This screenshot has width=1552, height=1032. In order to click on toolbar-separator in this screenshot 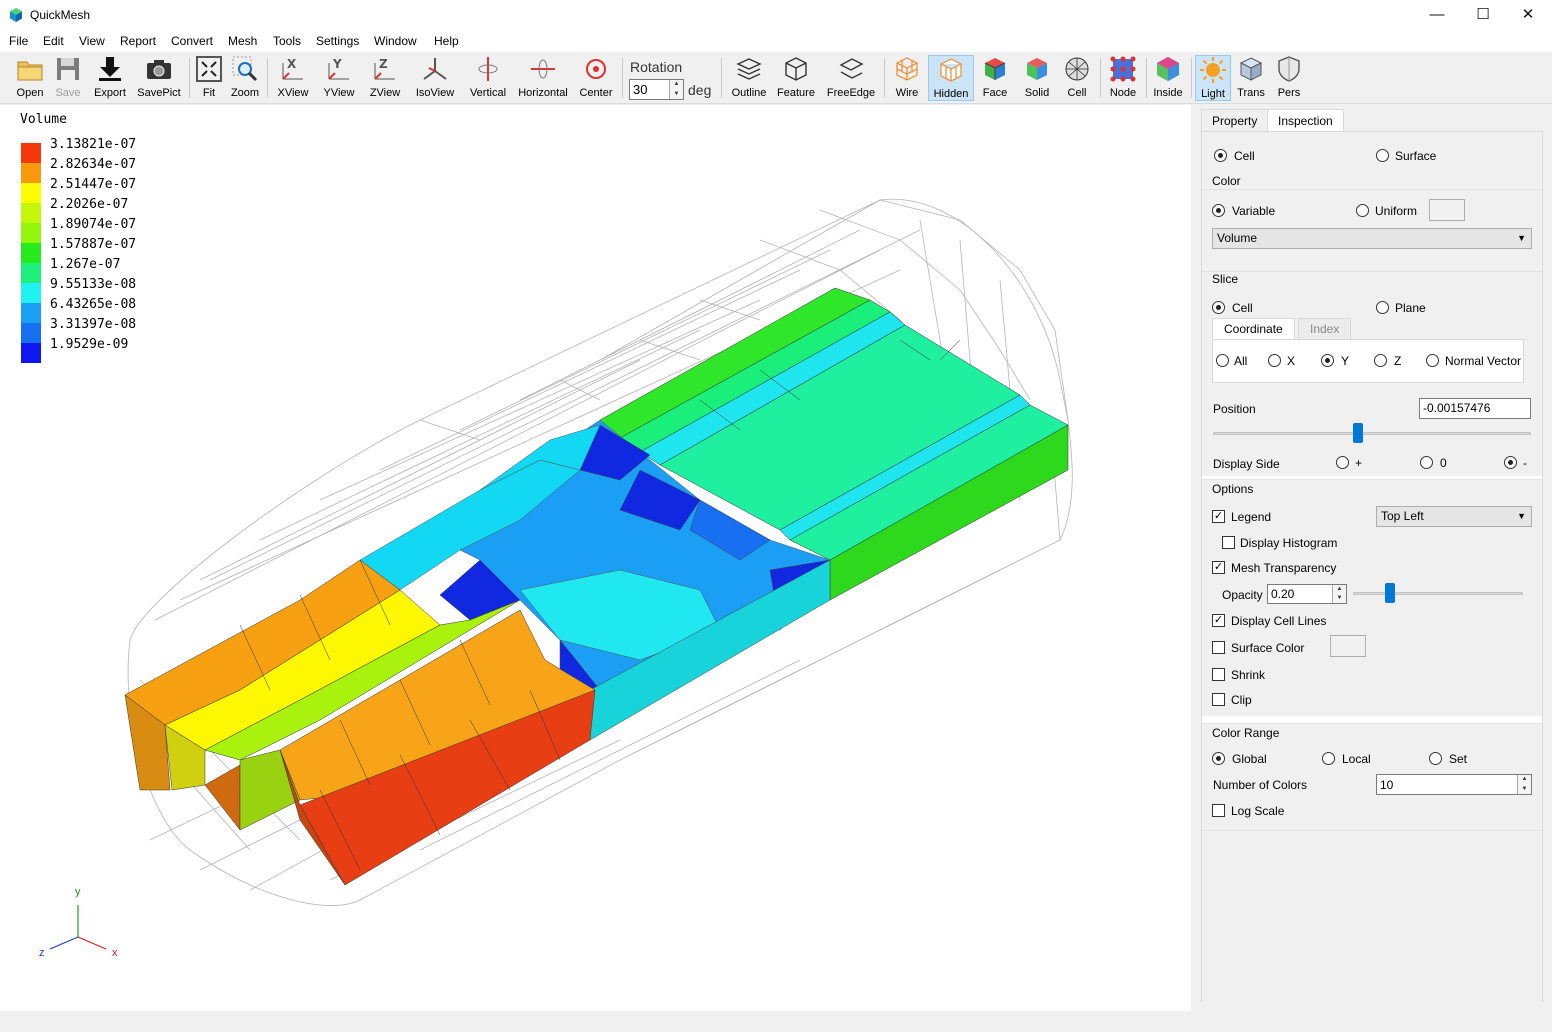, I will do `click(884, 78)`.